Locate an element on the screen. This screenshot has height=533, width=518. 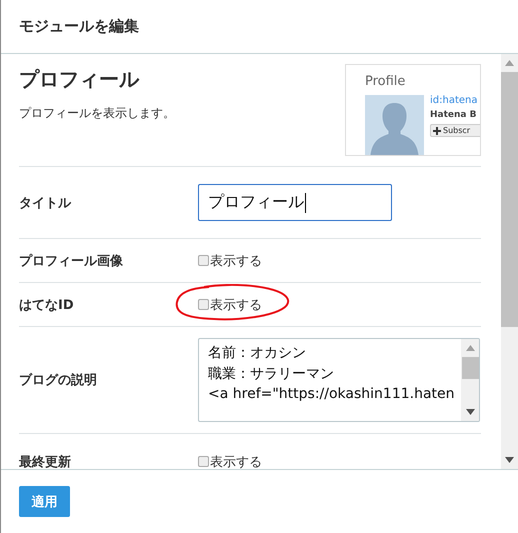
user-name: Hatena B is located at coordinates (454, 115).